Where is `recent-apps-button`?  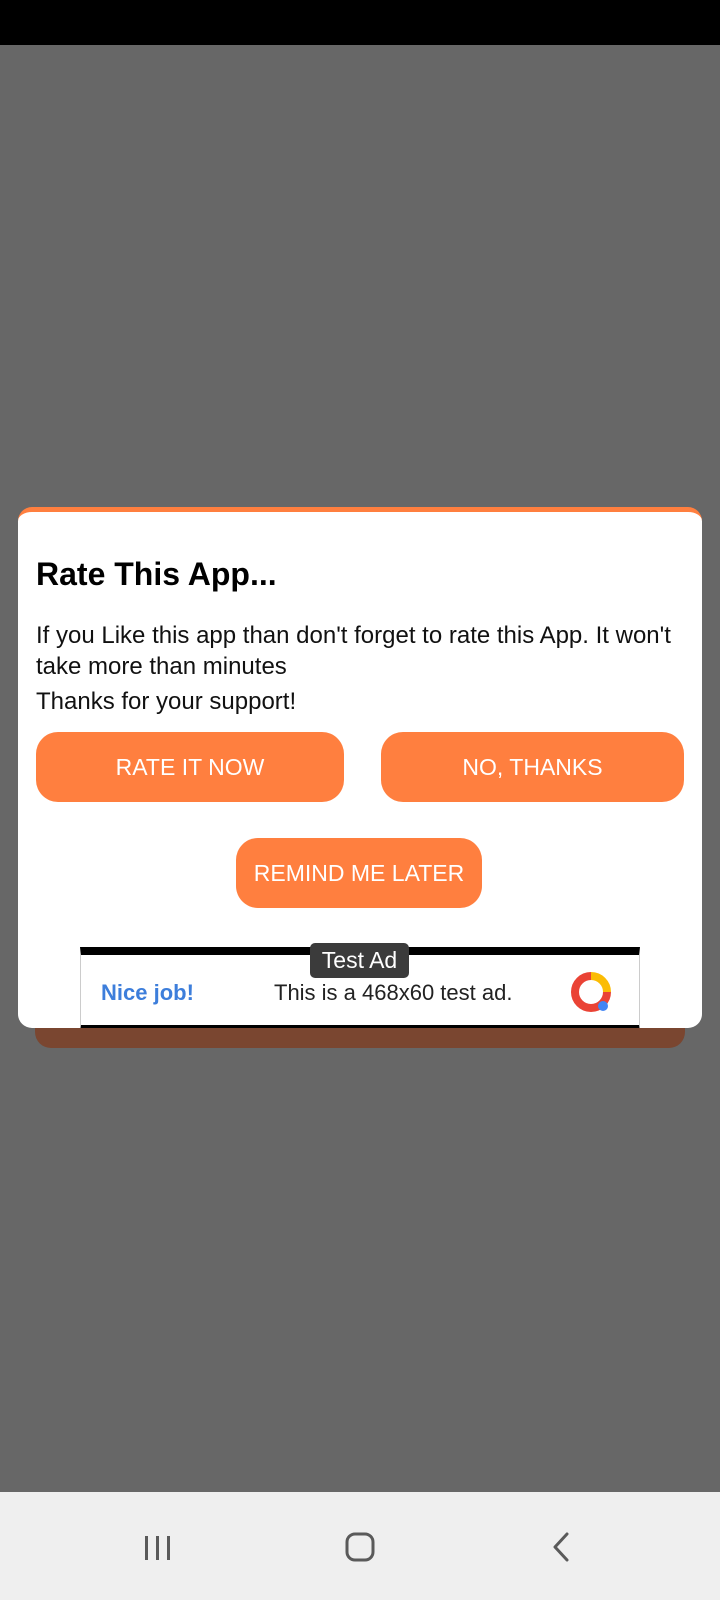 recent-apps-button is located at coordinates (158, 1548).